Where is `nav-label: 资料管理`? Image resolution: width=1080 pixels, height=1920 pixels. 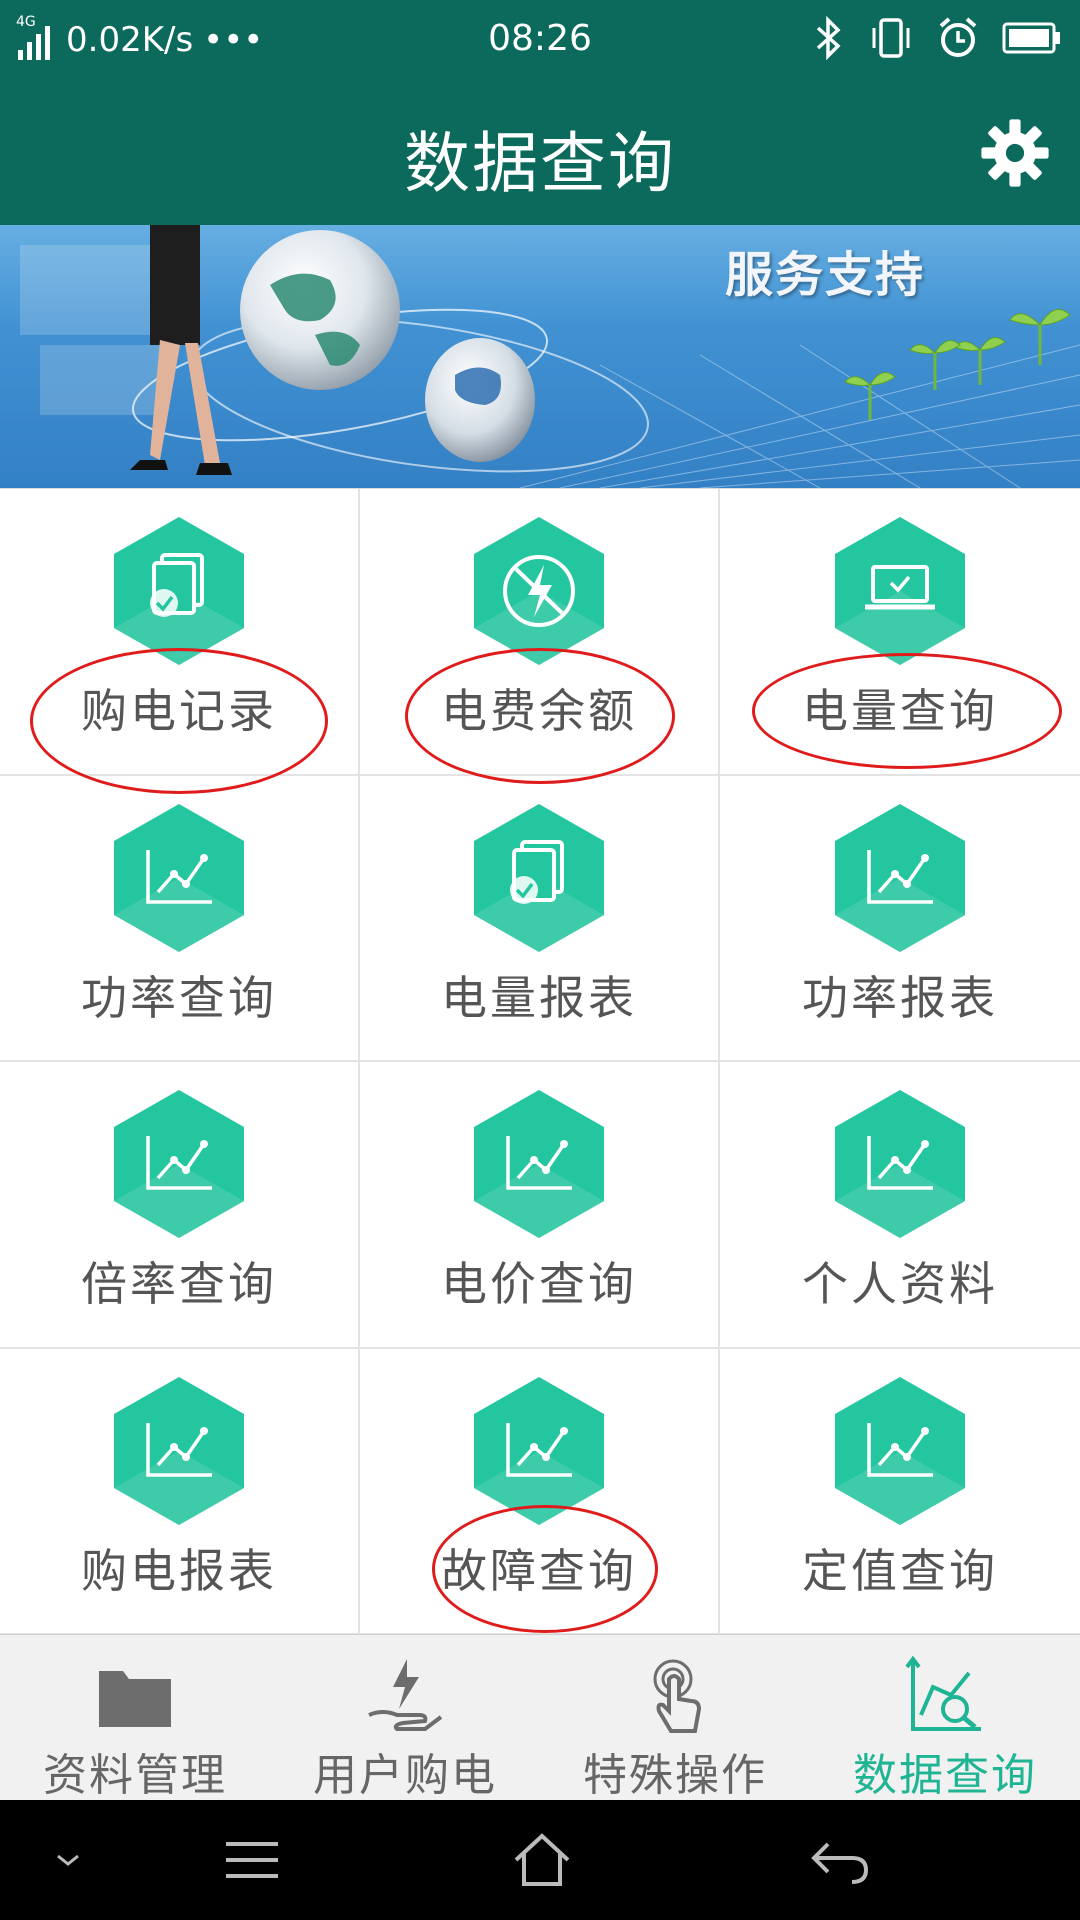 nav-label: 资料管理 is located at coordinates (135, 1775).